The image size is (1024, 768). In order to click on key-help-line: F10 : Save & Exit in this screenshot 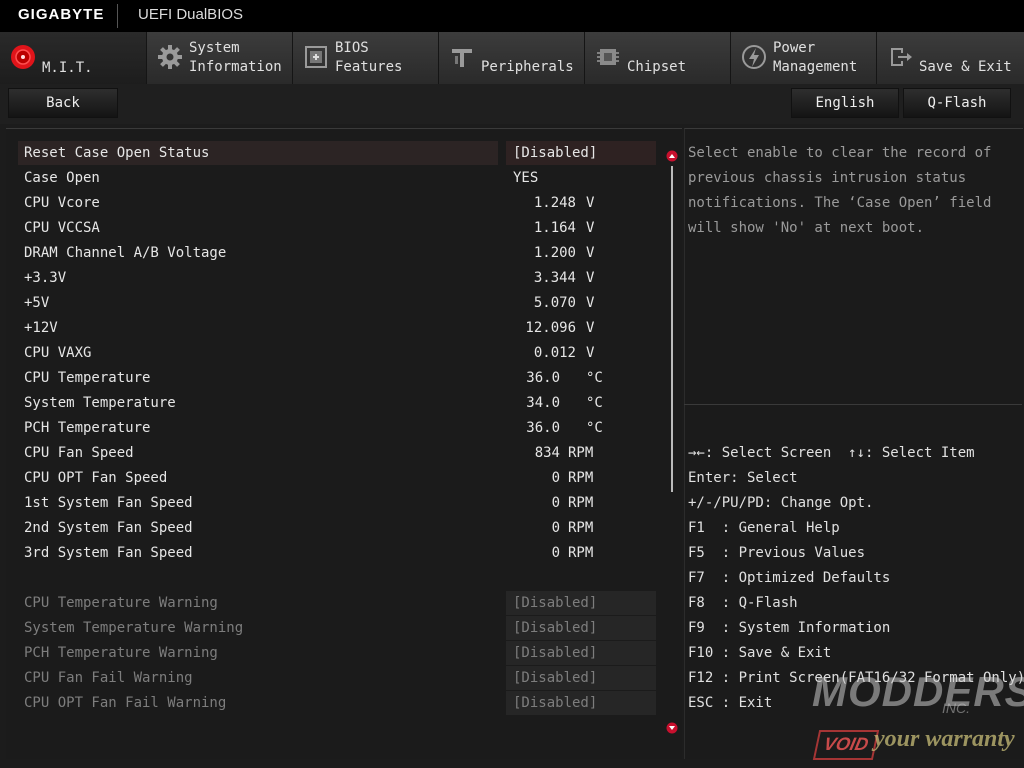, I will do `click(760, 653)`.